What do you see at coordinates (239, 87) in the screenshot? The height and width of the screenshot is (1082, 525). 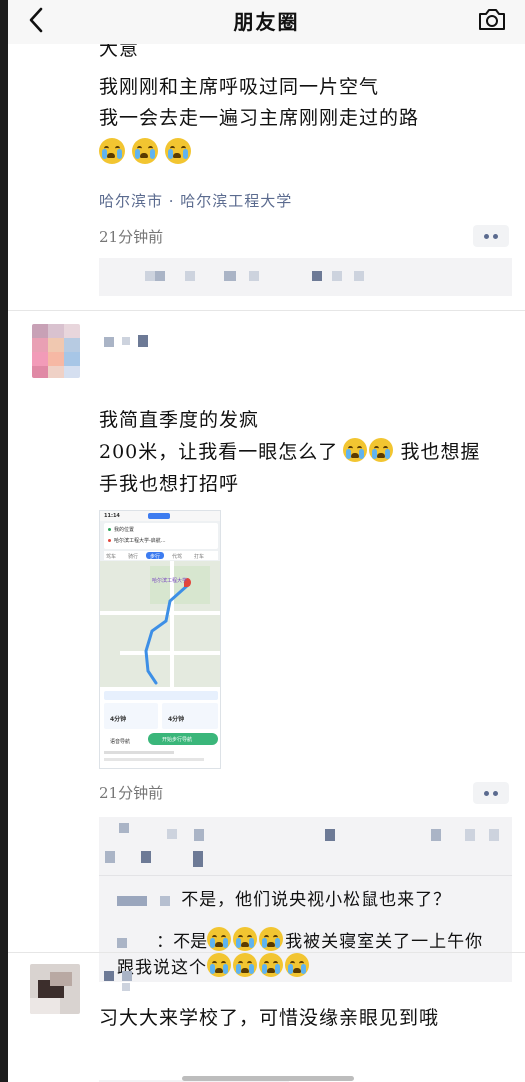 I see `post-text-line: 我刚刚和主席呼吸过同一片空气` at bounding box center [239, 87].